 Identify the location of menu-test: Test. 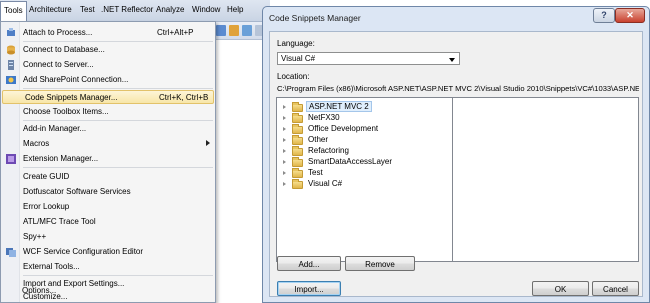
(87, 9).